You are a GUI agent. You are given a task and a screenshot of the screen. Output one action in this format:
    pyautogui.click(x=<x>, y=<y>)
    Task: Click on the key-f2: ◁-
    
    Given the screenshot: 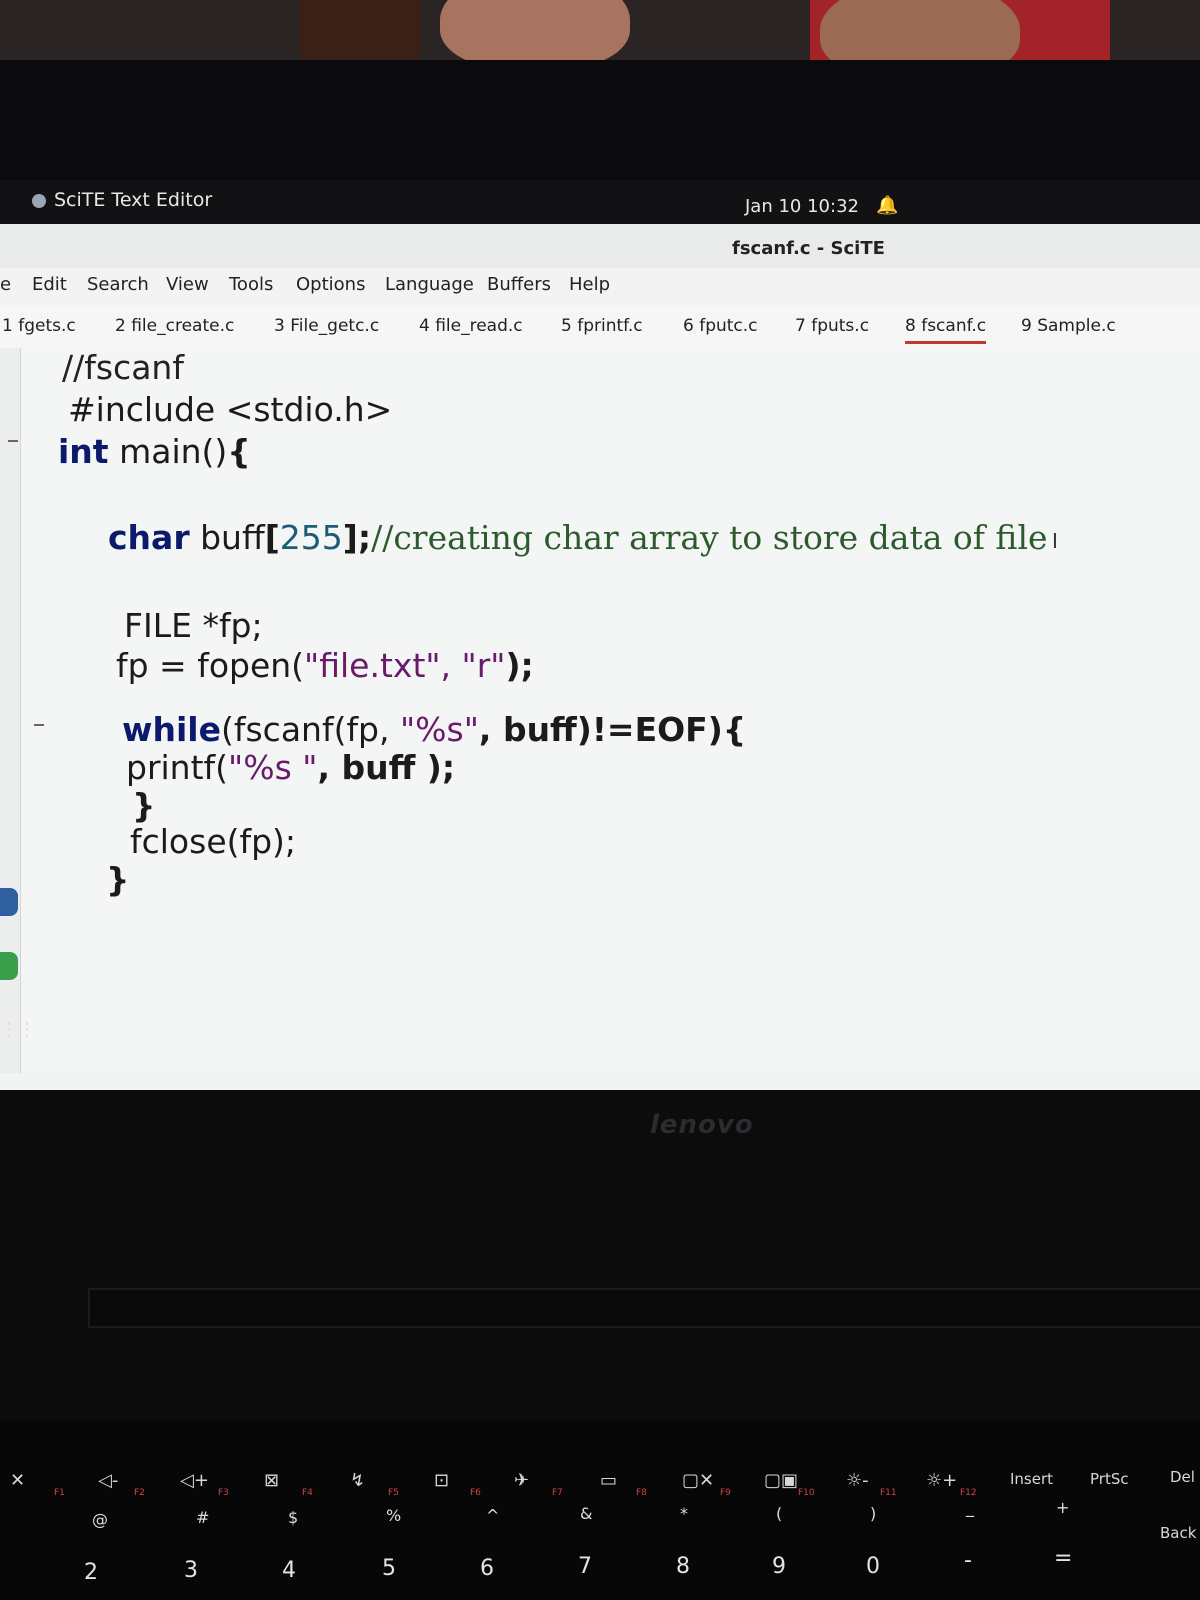 What is the action you would take?
    pyautogui.click(x=108, y=1480)
    